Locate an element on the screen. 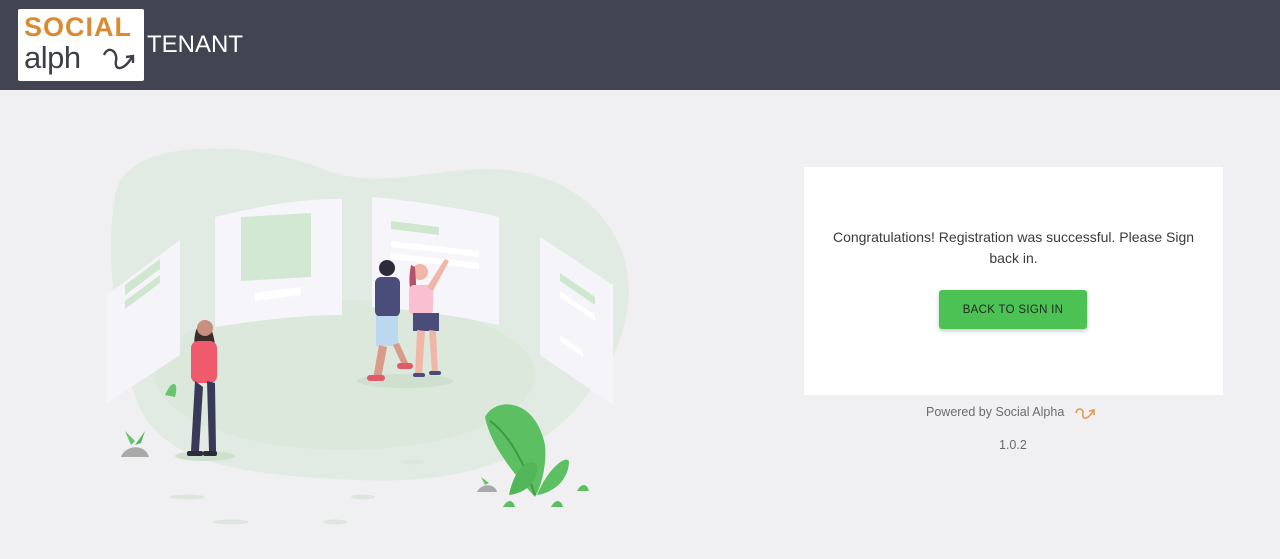 The width and height of the screenshot is (1280, 559). back-to-sign-in-button: BACK TO SIGN IN is located at coordinates (1013, 309).